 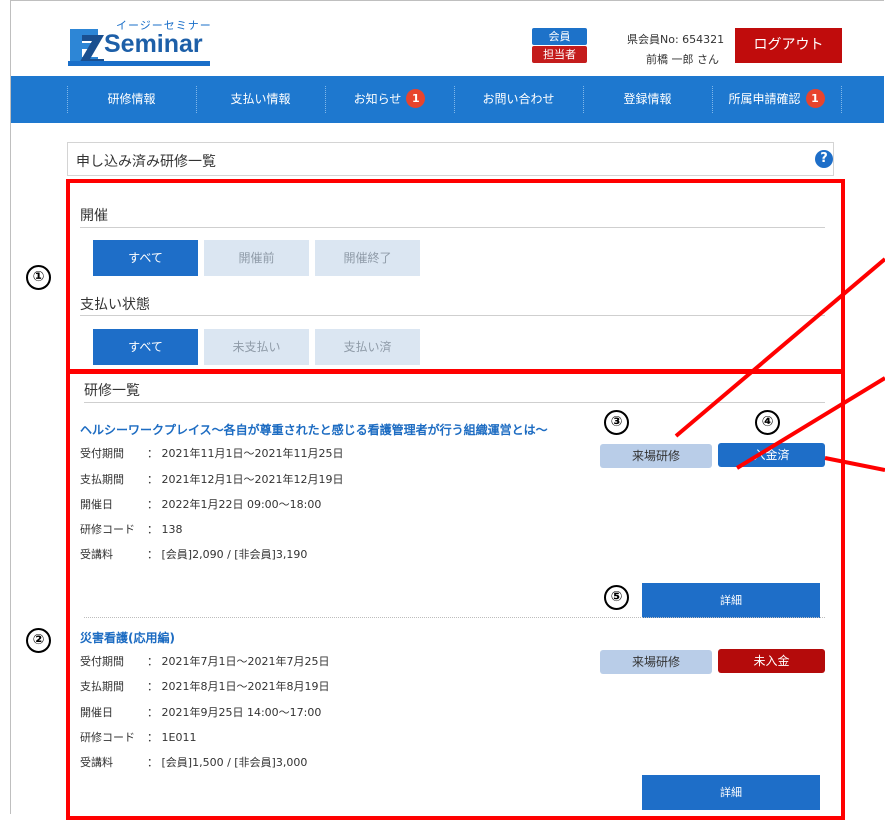 I want to click on annotation-marker: ③, so click(x=616, y=422).